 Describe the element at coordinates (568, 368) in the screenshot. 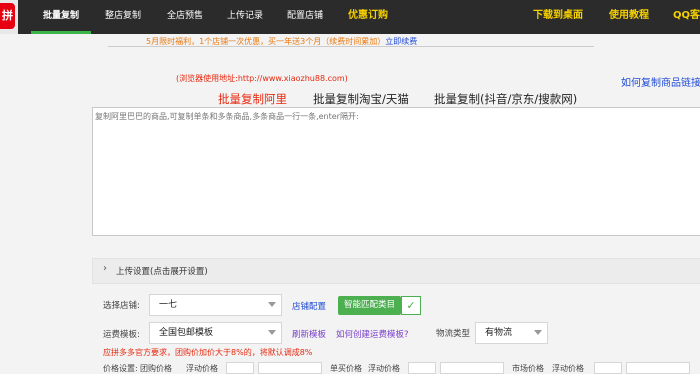

I see `market-float-label: 浮动价格` at that location.